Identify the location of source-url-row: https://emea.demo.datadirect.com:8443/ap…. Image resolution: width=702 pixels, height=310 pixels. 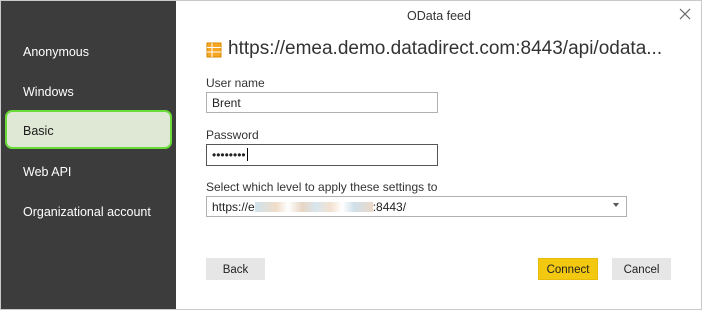
(446, 50).